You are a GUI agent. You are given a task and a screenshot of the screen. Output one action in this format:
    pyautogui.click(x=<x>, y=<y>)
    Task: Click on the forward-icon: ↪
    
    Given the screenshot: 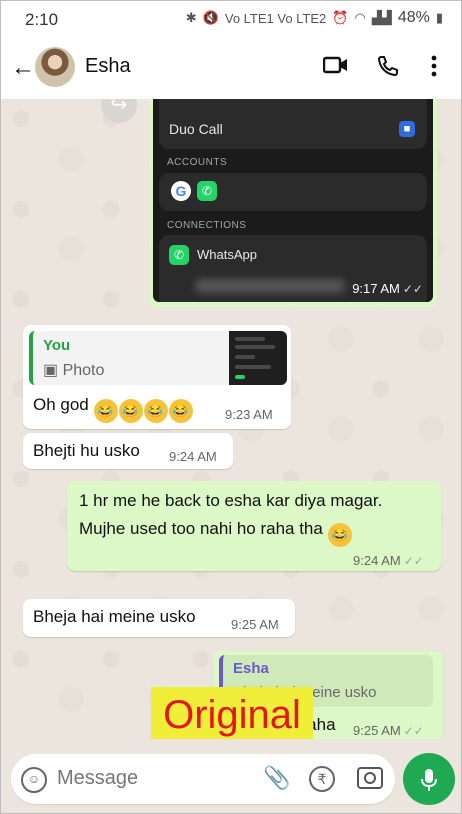 What is the action you would take?
    pyautogui.click(x=119, y=111)
    